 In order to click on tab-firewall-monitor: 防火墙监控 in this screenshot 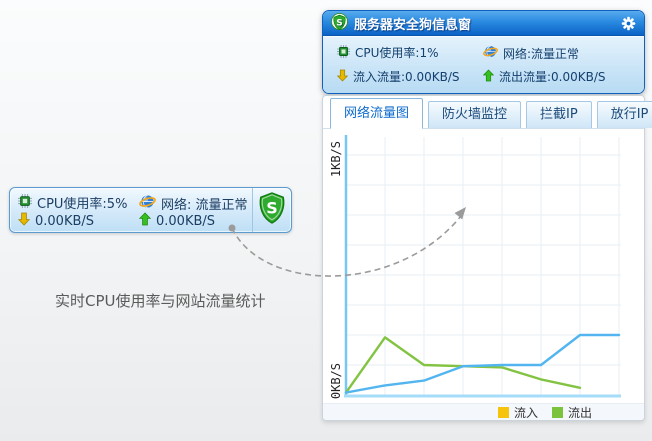, I will do `click(475, 114)`.